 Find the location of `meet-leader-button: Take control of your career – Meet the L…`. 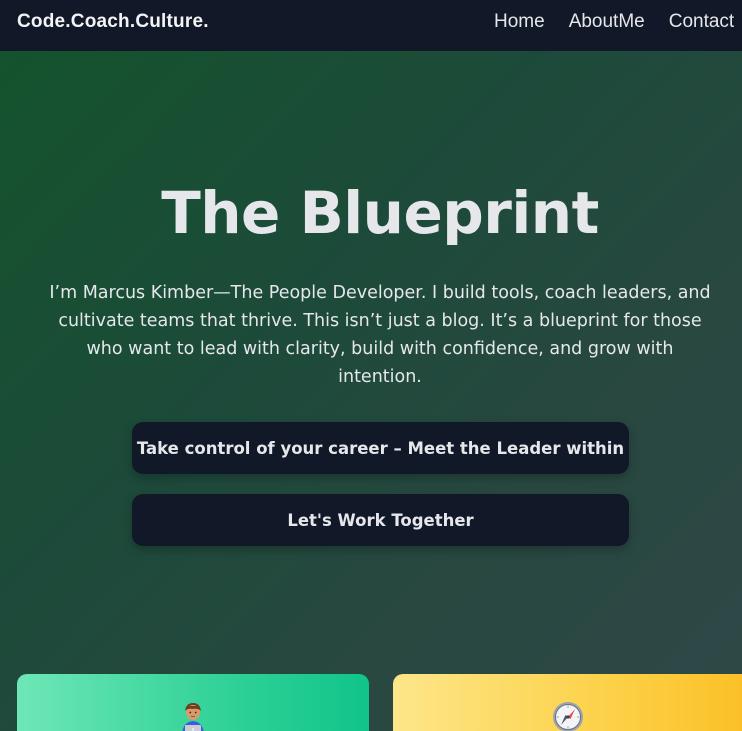

meet-leader-button: Take control of your career – Meet the L… is located at coordinates (380, 448).